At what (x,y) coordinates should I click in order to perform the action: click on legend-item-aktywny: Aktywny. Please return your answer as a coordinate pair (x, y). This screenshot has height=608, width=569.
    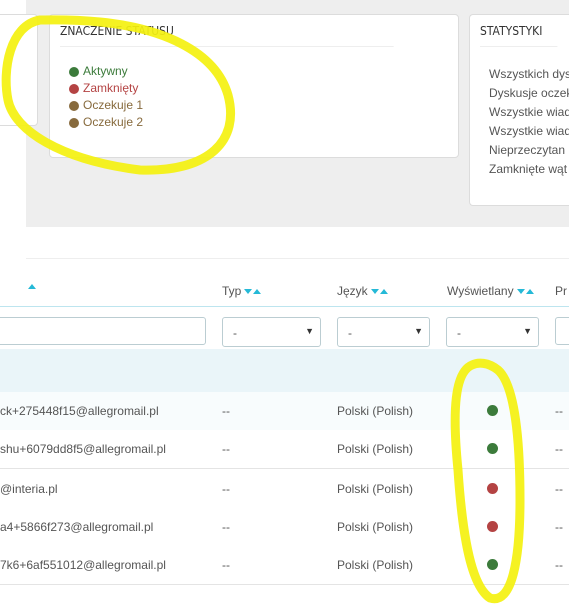
    Looking at the image, I should click on (106, 71).